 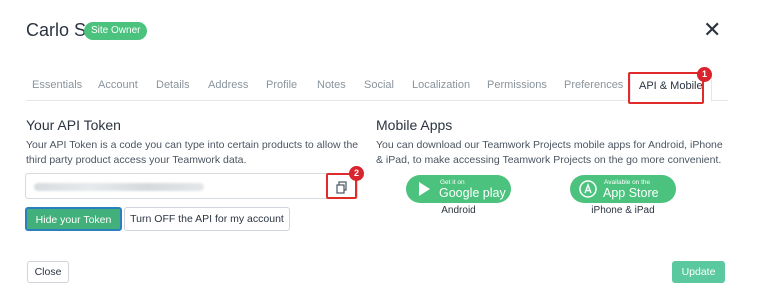 What do you see at coordinates (623, 210) in the screenshot?
I see `iphone-ipad-label: iPhone & iPad` at bounding box center [623, 210].